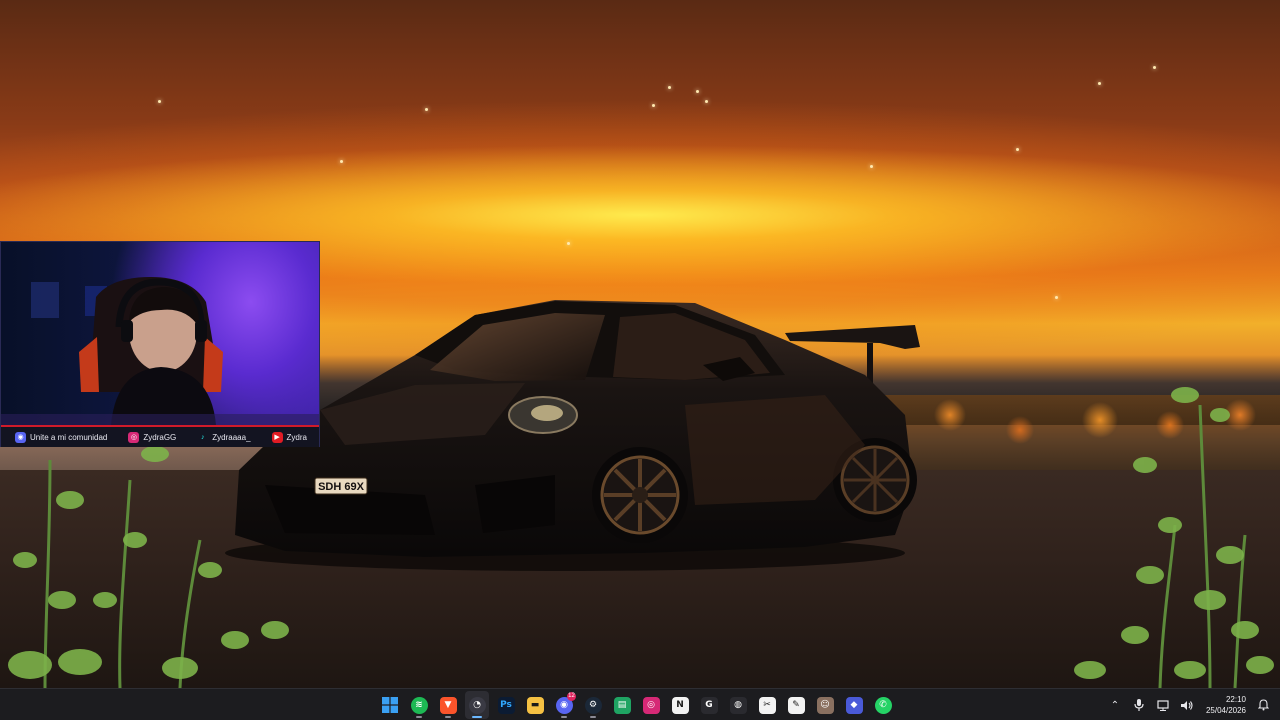 The image size is (1280, 720). What do you see at coordinates (160, 351) in the screenshot?
I see `streamer-figure` at bounding box center [160, 351].